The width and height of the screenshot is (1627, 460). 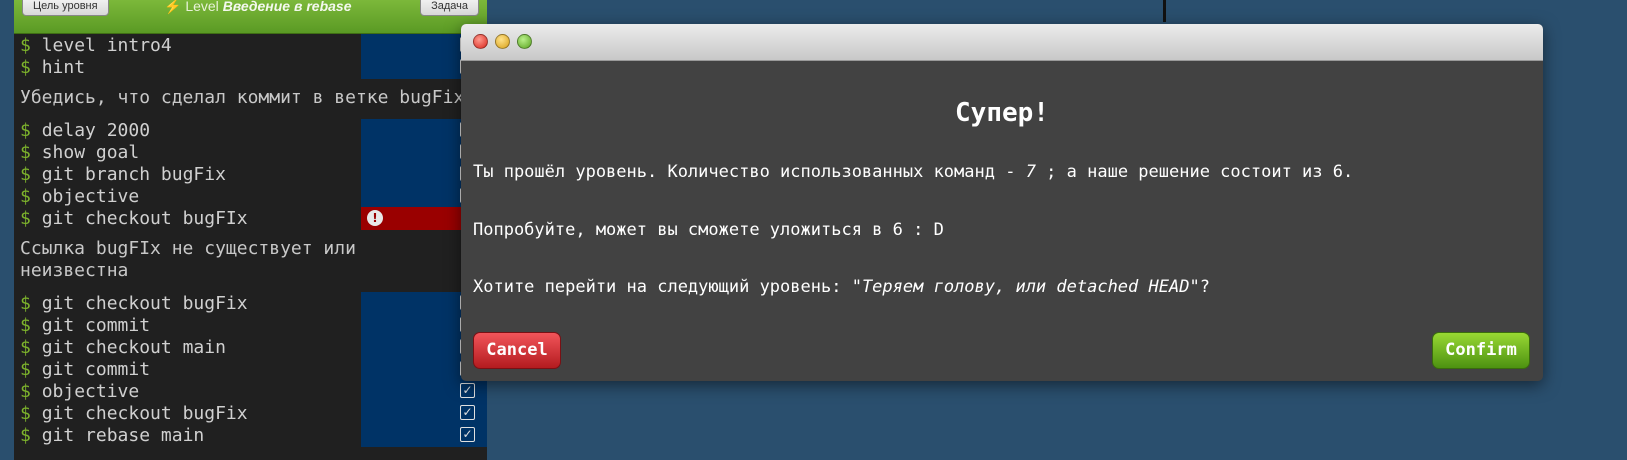 I want to click on command-text: $ git rebase main, so click(x=112, y=435).